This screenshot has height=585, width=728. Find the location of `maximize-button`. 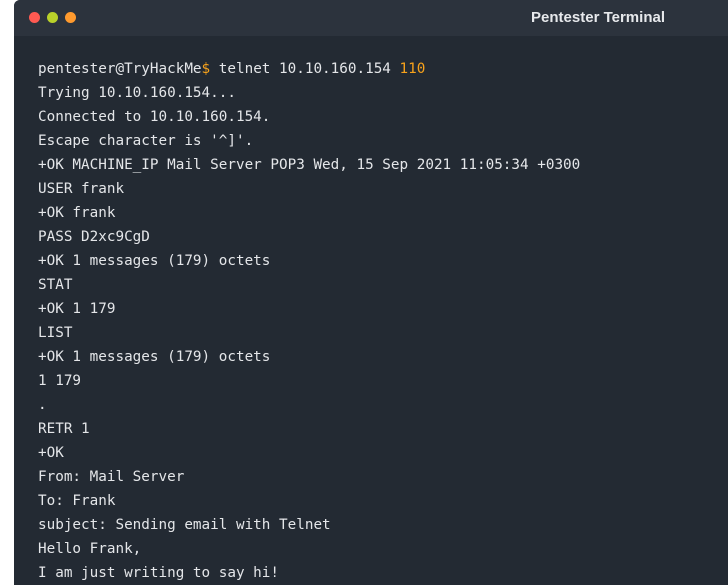

maximize-button is located at coordinates (70, 17).